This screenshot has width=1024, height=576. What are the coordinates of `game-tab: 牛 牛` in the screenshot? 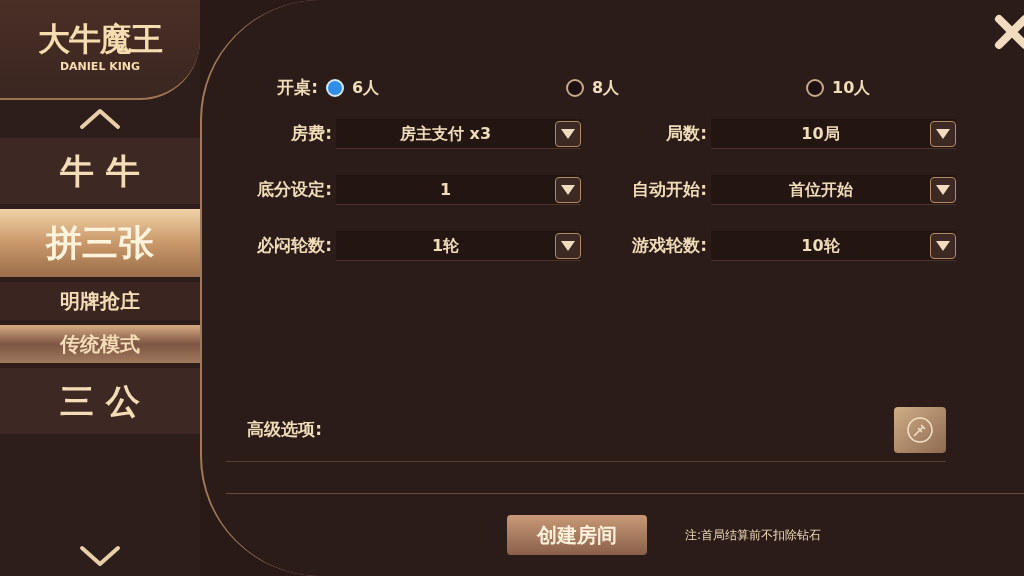 It's located at (100, 171).